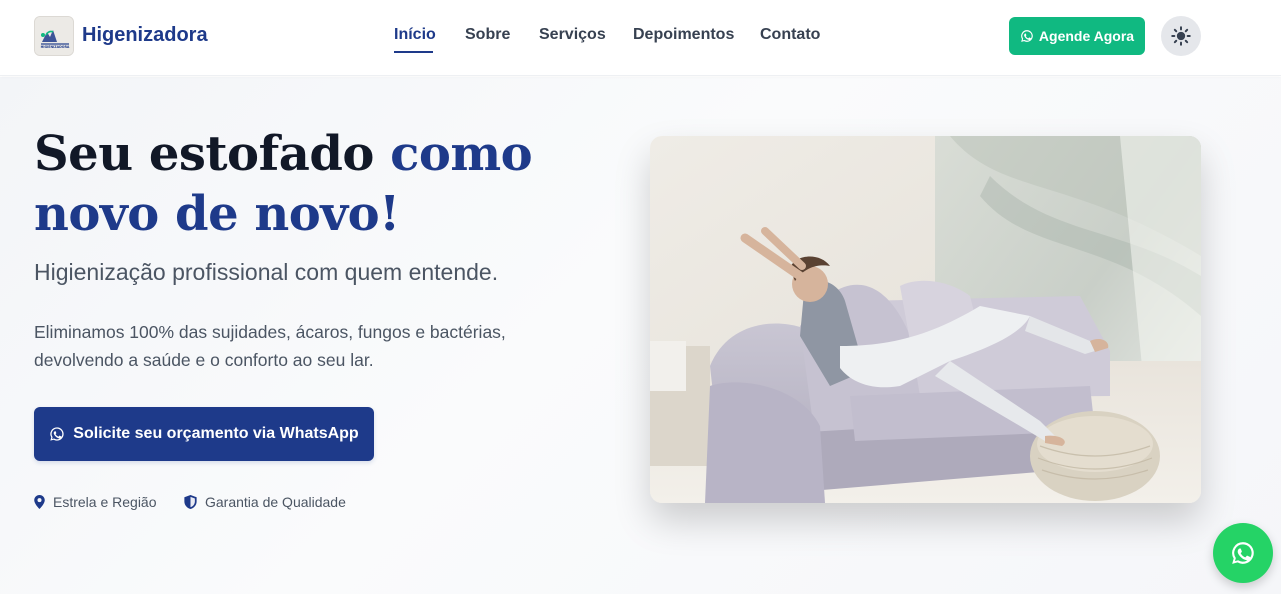 Image resolution: width=1281 pixels, height=594 pixels. What do you see at coordinates (275, 502) in the screenshot?
I see `quality-badge-label: Garantia de Qualidade` at bounding box center [275, 502].